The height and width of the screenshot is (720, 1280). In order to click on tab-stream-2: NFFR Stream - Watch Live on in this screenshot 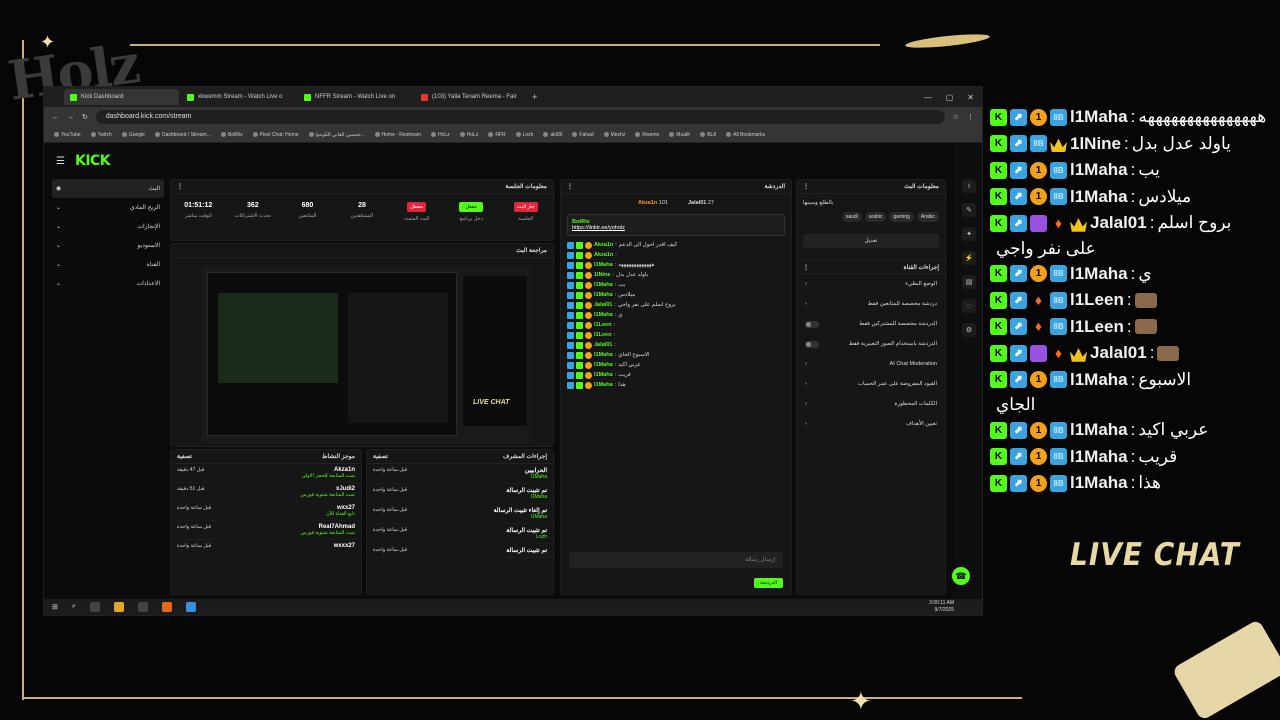, I will do `click(355, 97)`.